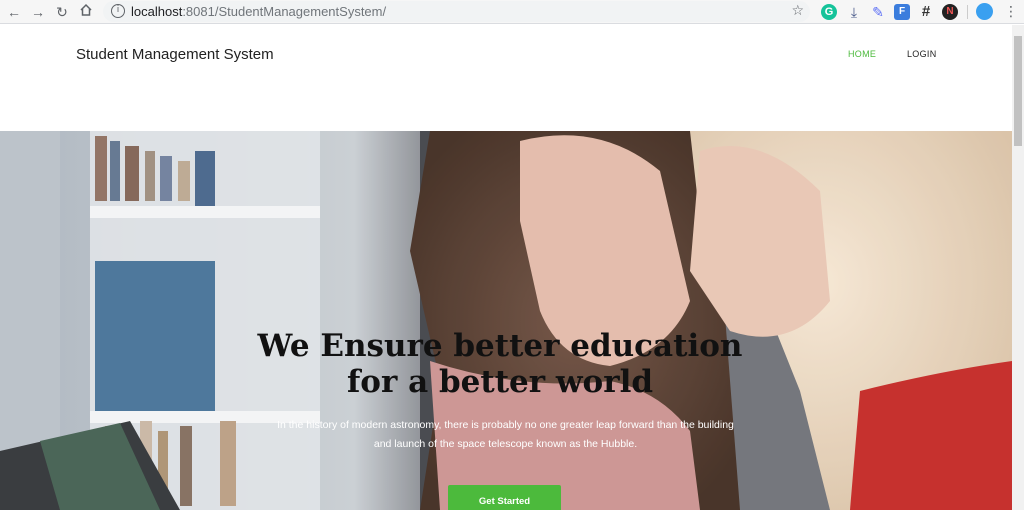 The width and height of the screenshot is (1024, 510). What do you see at coordinates (1018, 91) in the screenshot?
I see `scrollbar-thumb` at bounding box center [1018, 91].